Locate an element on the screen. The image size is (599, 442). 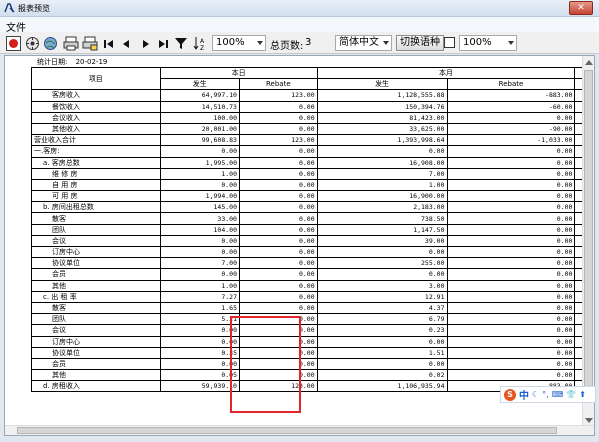
export-icon is located at coordinates (50, 43).